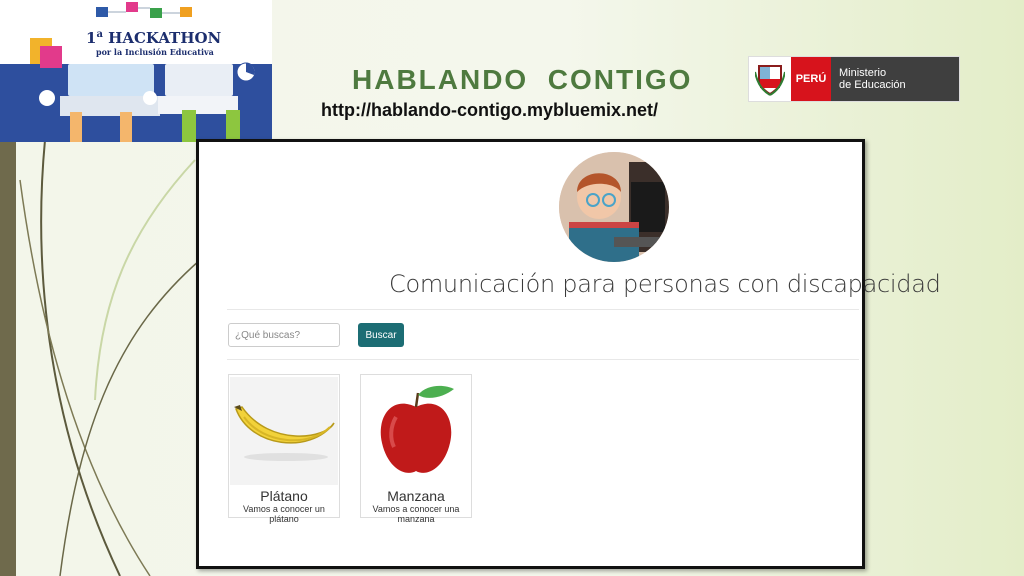 Image resolution: width=1024 pixels, height=576 pixels. Describe the element at coordinates (872, 85) in the screenshot. I see `ministry-line-2: de Educación` at that location.